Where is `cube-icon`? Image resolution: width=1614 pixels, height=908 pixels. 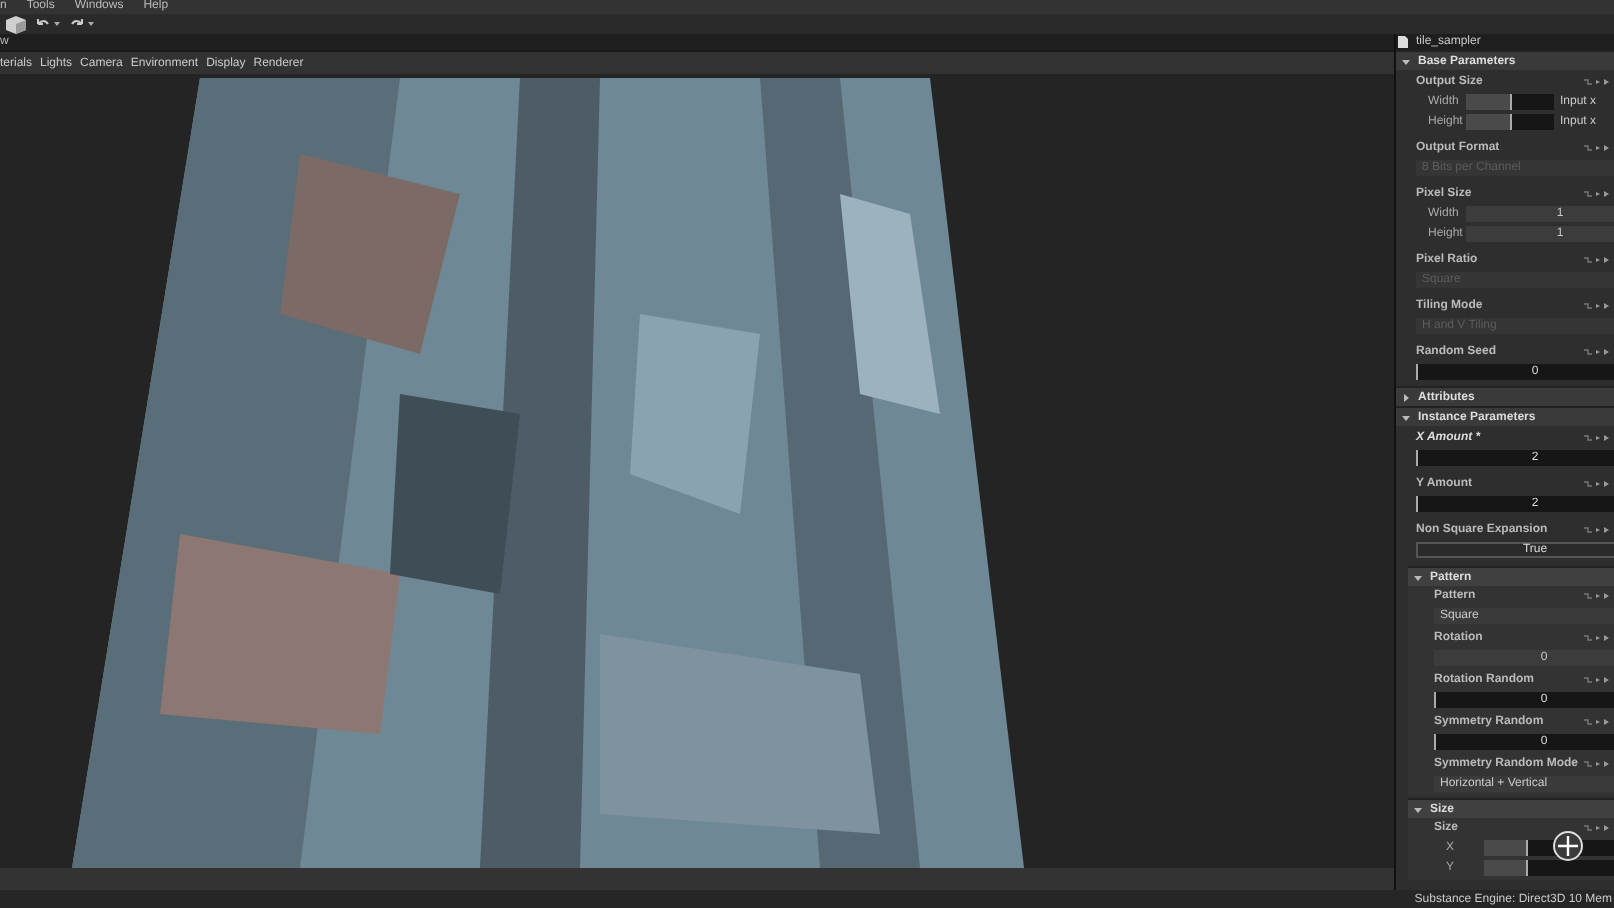
cube-icon is located at coordinates (16, 24).